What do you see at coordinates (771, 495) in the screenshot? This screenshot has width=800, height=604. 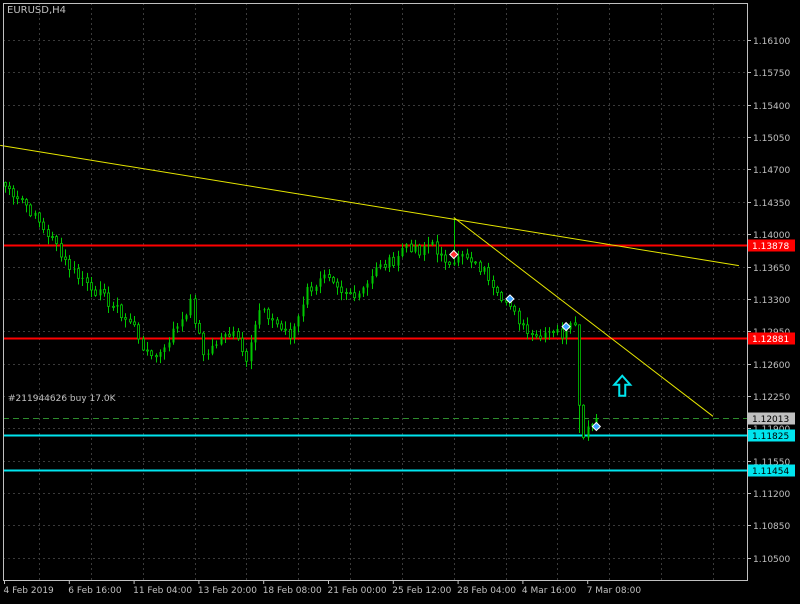 I see `y-tick-label: 1.11200` at bounding box center [771, 495].